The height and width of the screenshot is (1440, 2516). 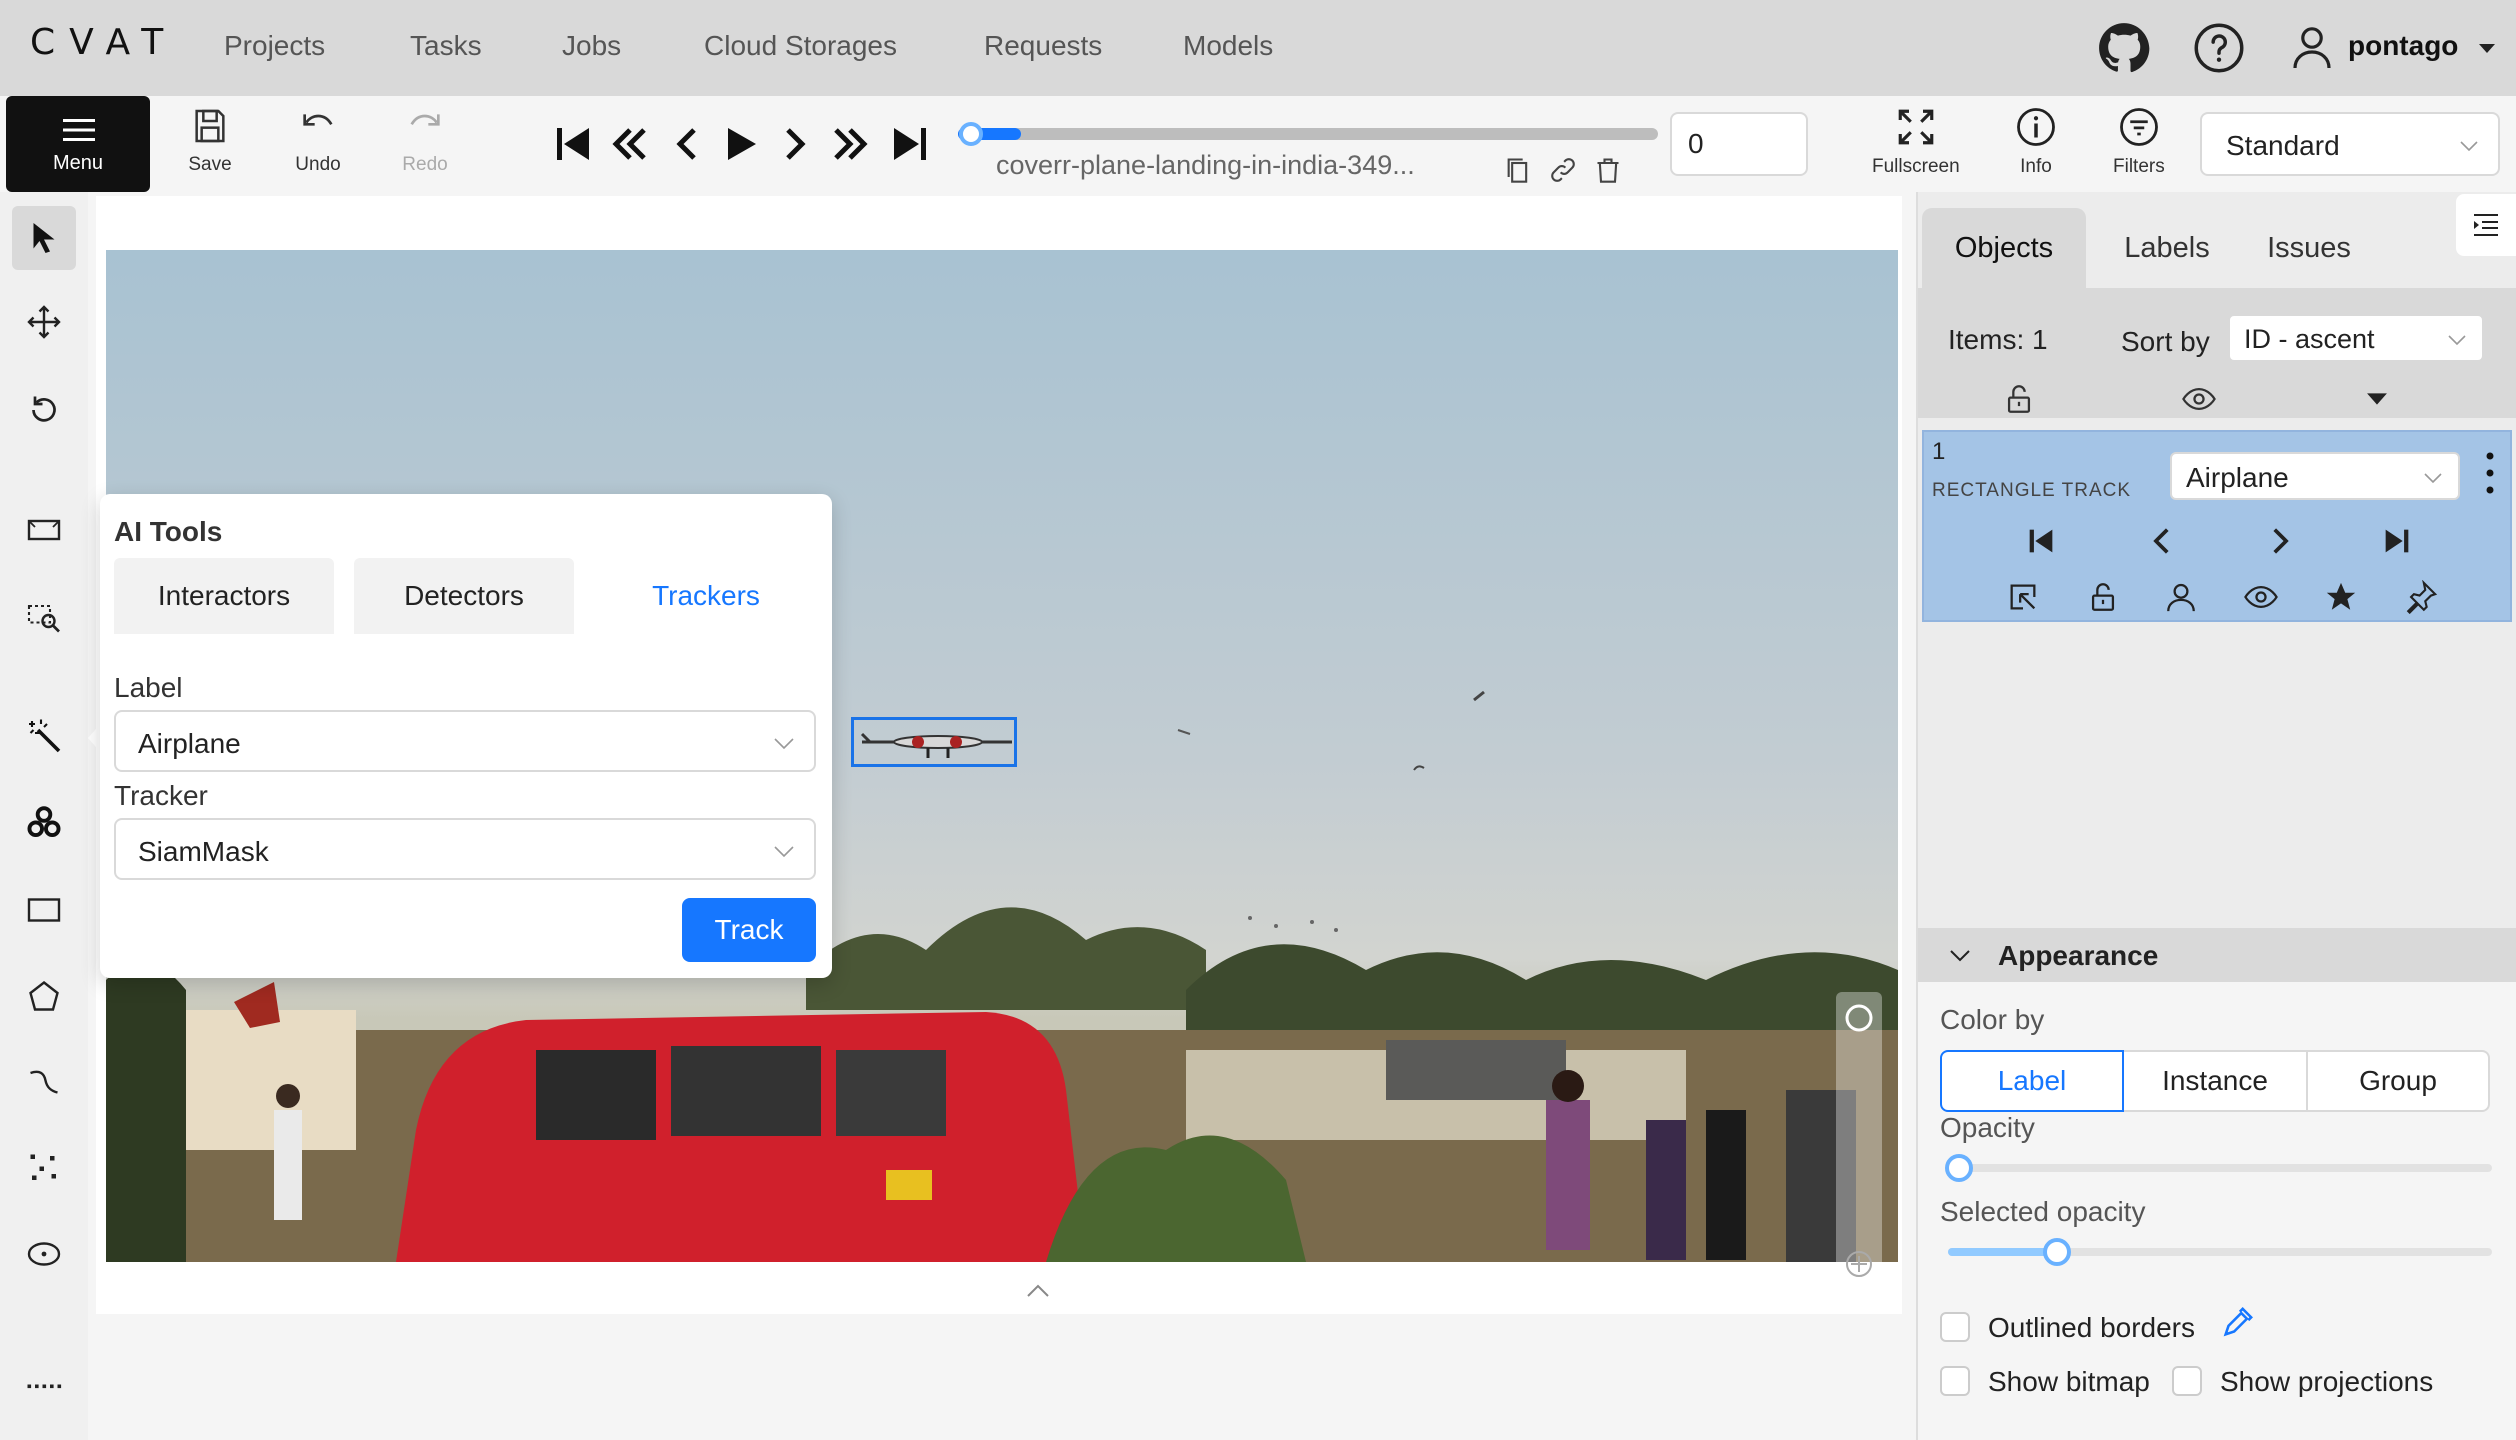 What do you see at coordinates (318, 164) in the screenshot?
I see `undo-label: Undo` at bounding box center [318, 164].